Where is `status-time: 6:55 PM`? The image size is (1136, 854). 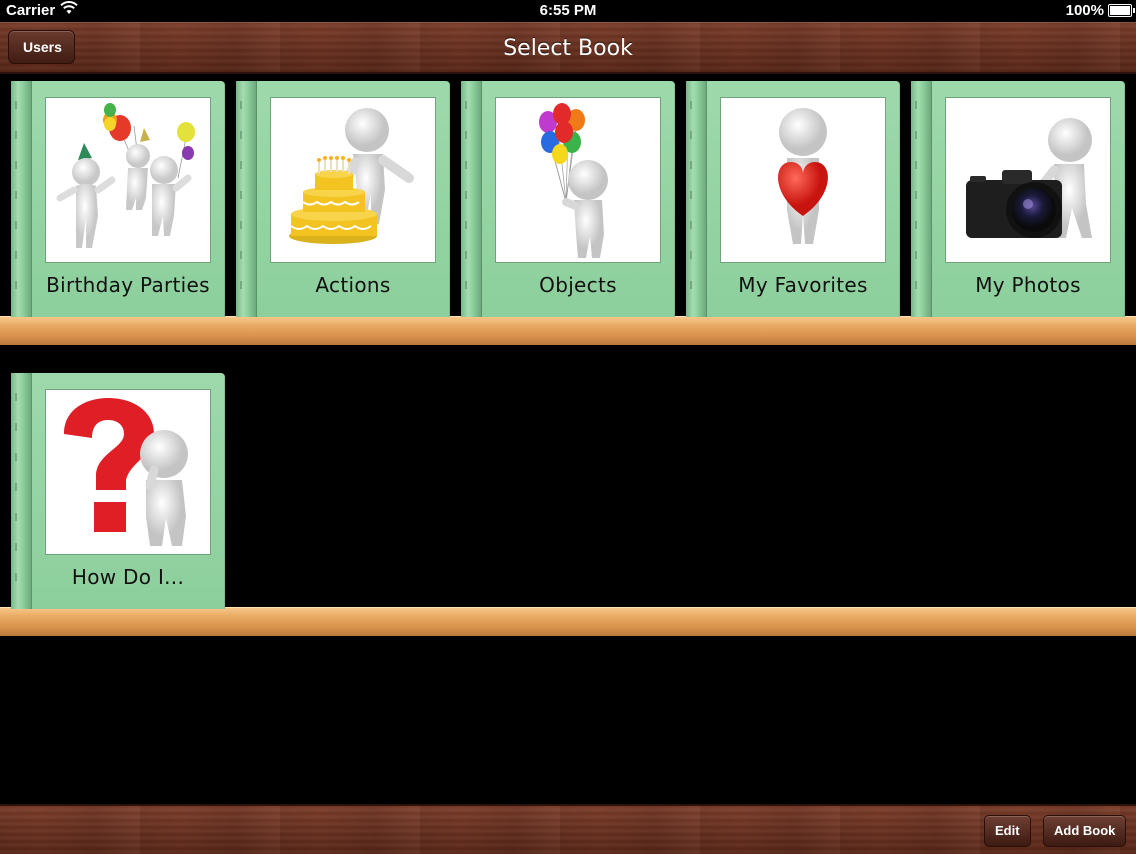 status-time: 6:55 PM is located at coordinates (568, 10).